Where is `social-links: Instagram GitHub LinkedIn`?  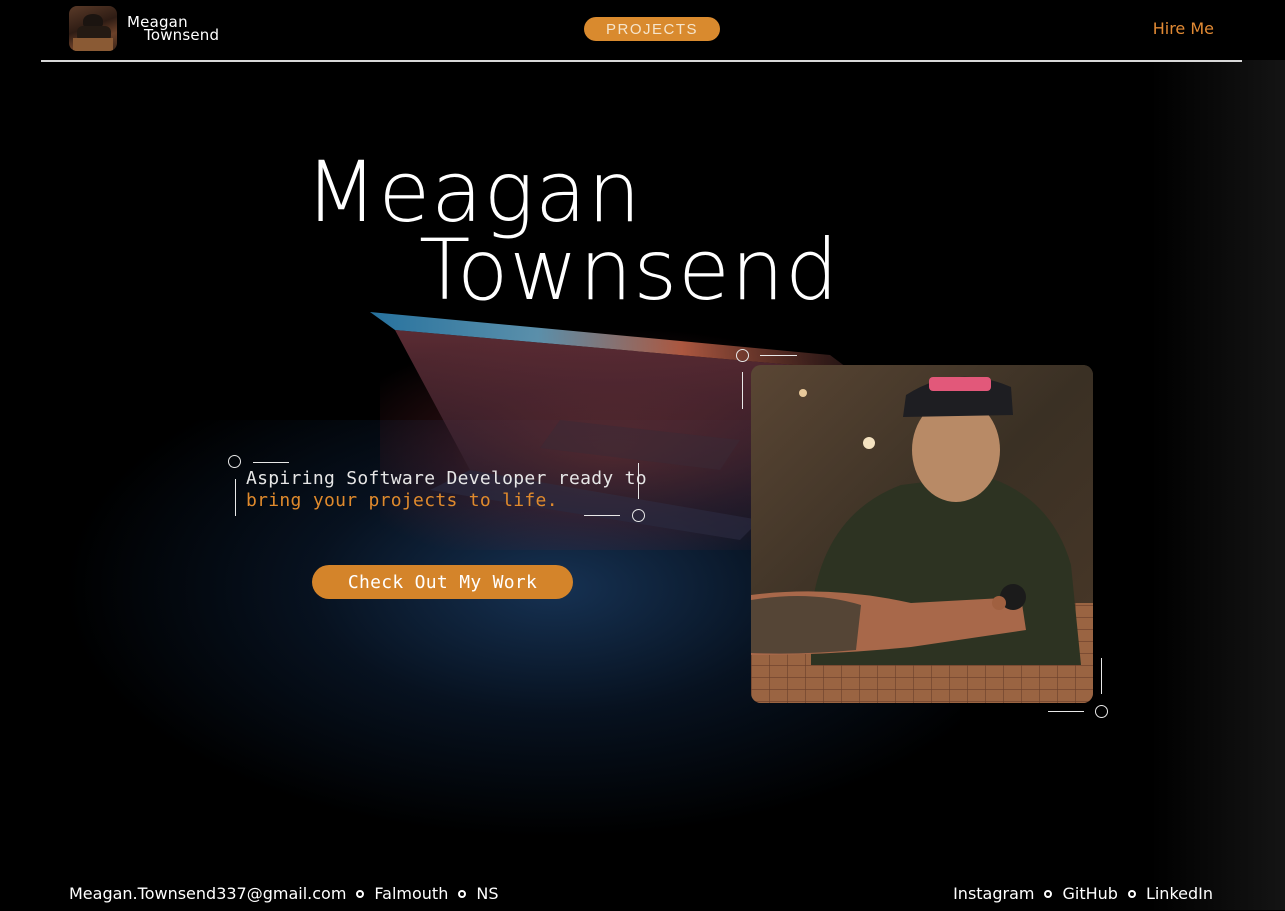
social-links: Instagram GitHub LinkedIn is located at coordinates (1083, 893).